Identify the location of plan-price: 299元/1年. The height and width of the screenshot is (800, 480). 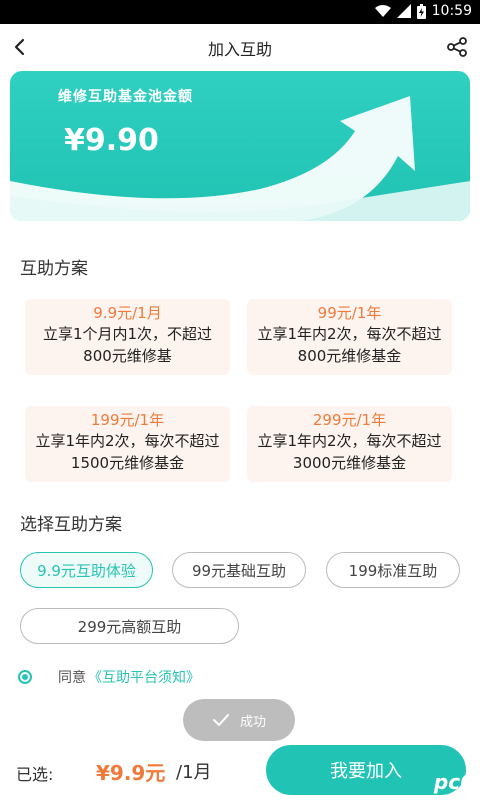
(349, 420).